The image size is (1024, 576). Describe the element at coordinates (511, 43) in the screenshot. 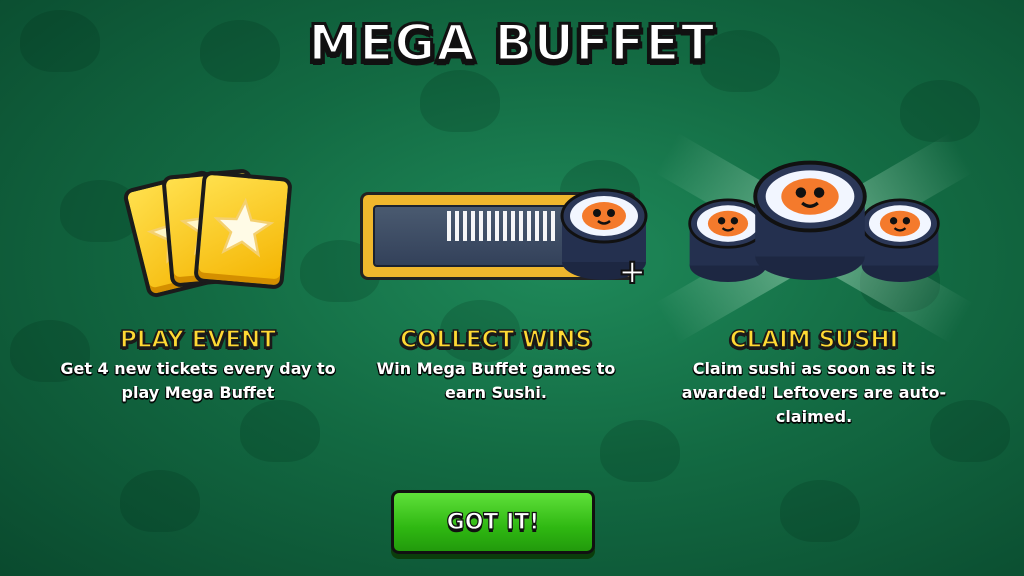

I see `event-title: MEGA BUFFET` at that location.